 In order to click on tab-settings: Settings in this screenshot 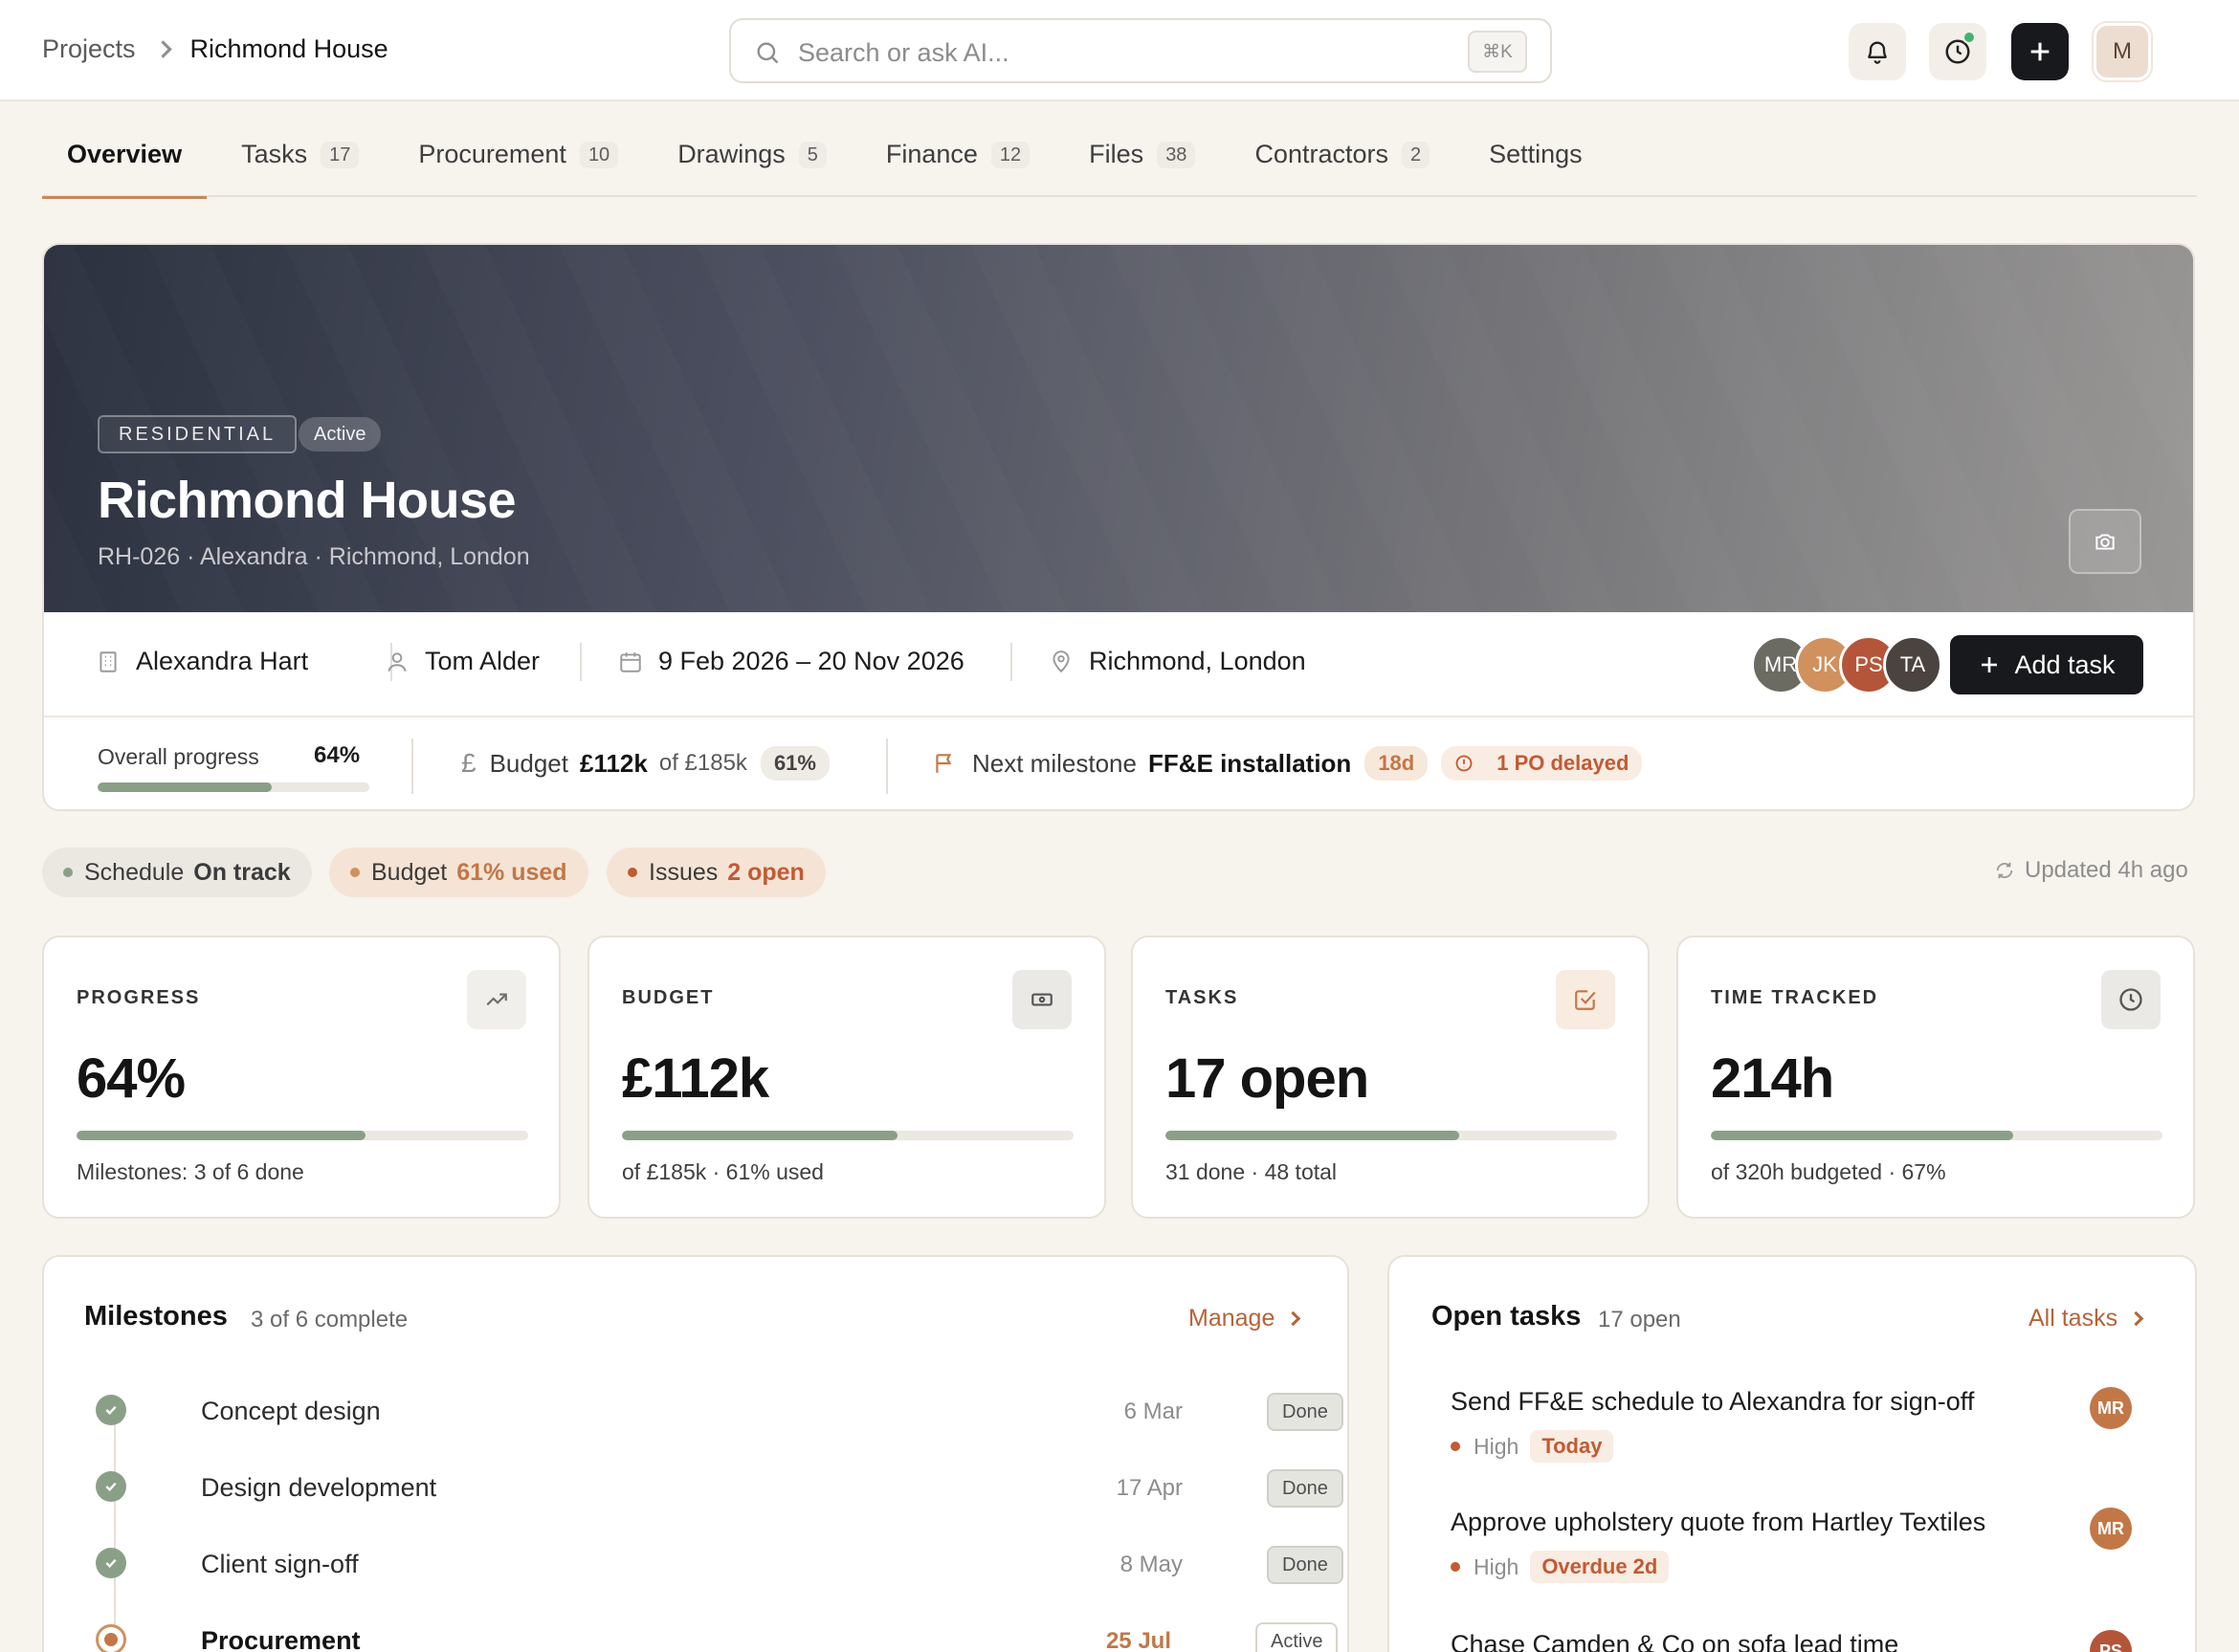, I will do `click(1535, 163)`.